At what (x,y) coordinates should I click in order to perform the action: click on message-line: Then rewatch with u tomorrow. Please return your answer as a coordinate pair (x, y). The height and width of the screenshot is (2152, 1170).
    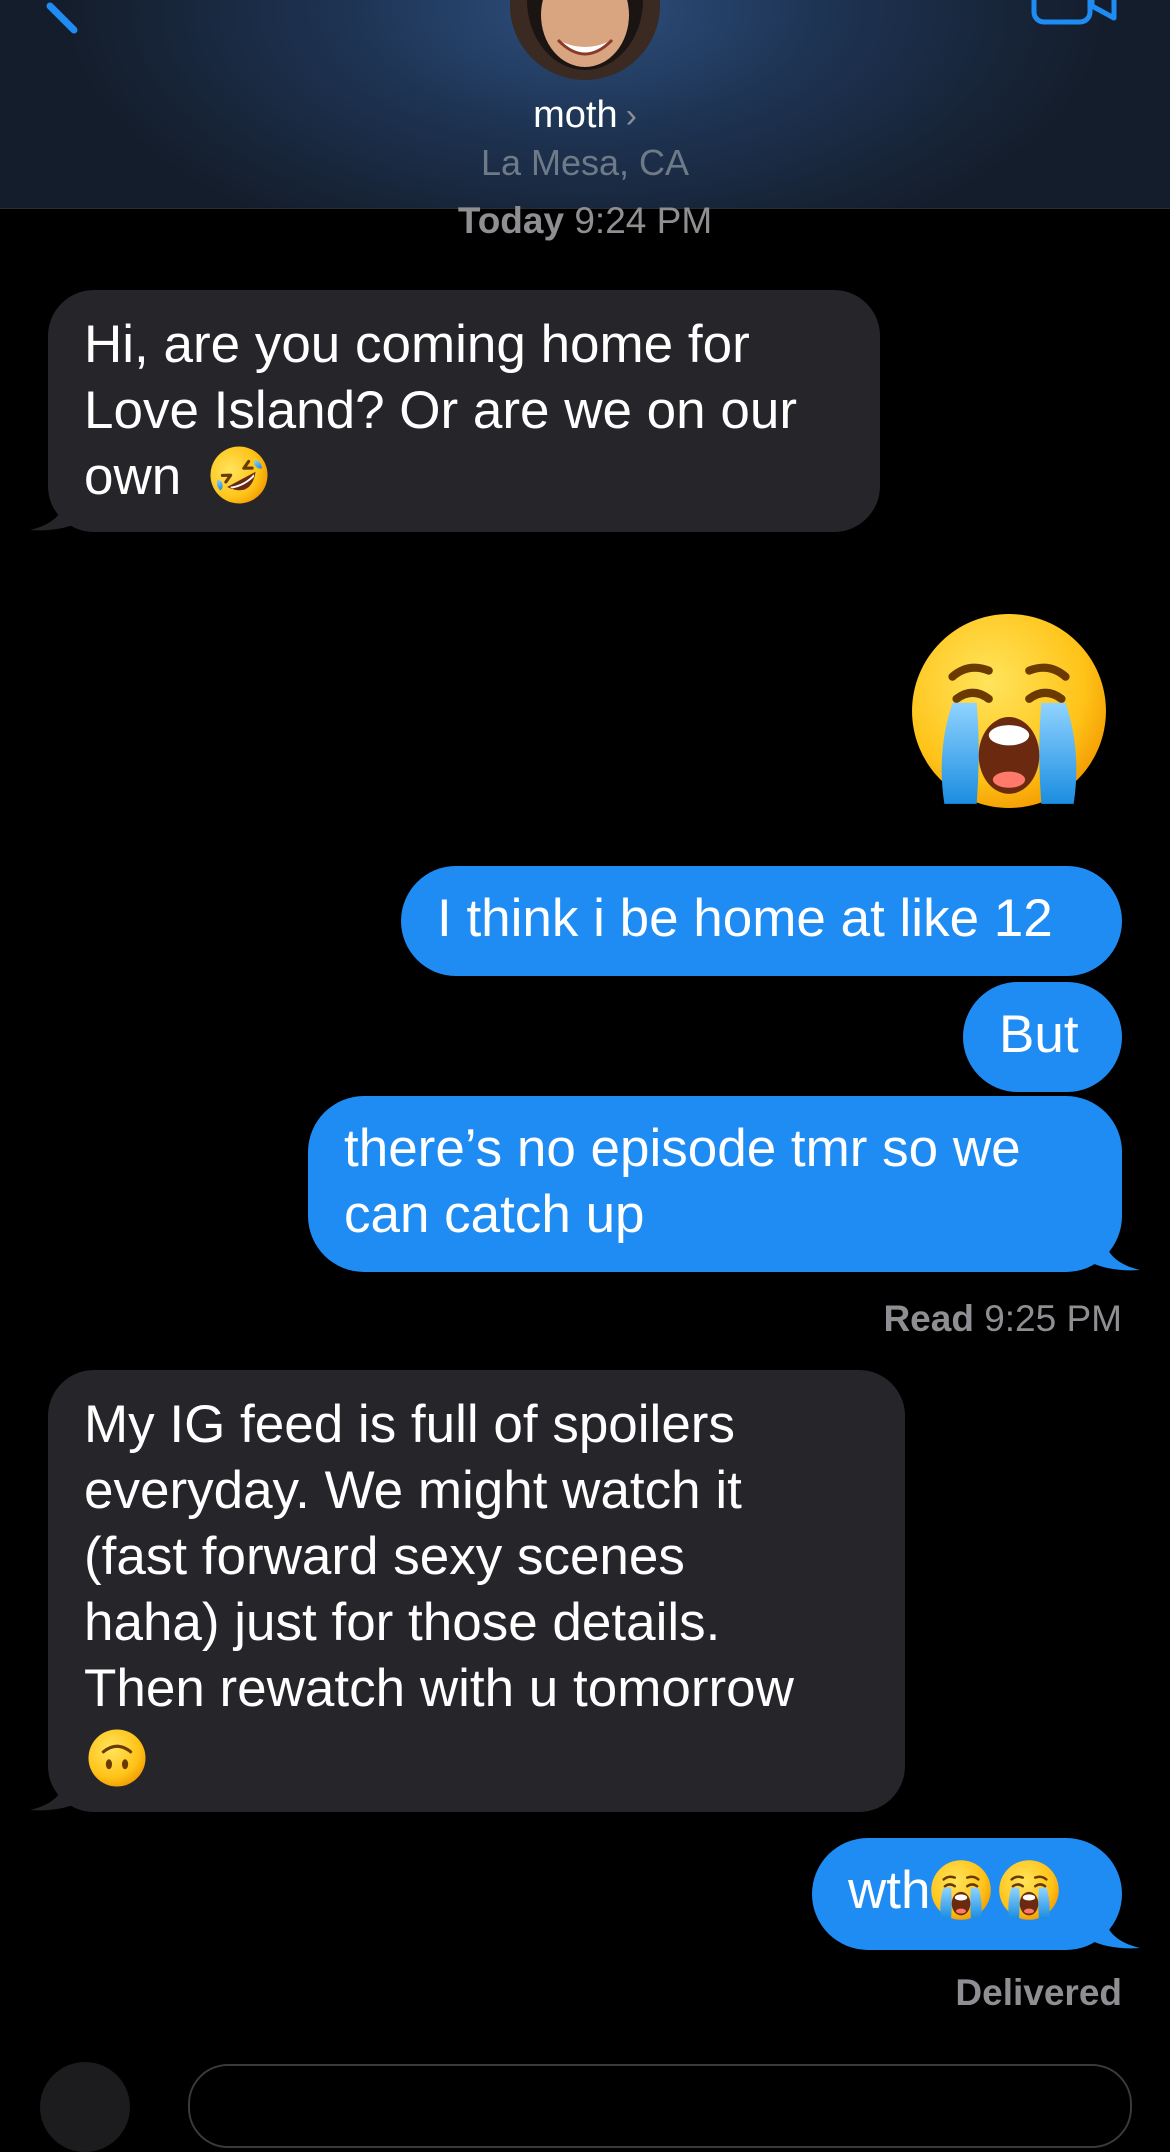
    Looking at the image, I should click on (439, 1688).